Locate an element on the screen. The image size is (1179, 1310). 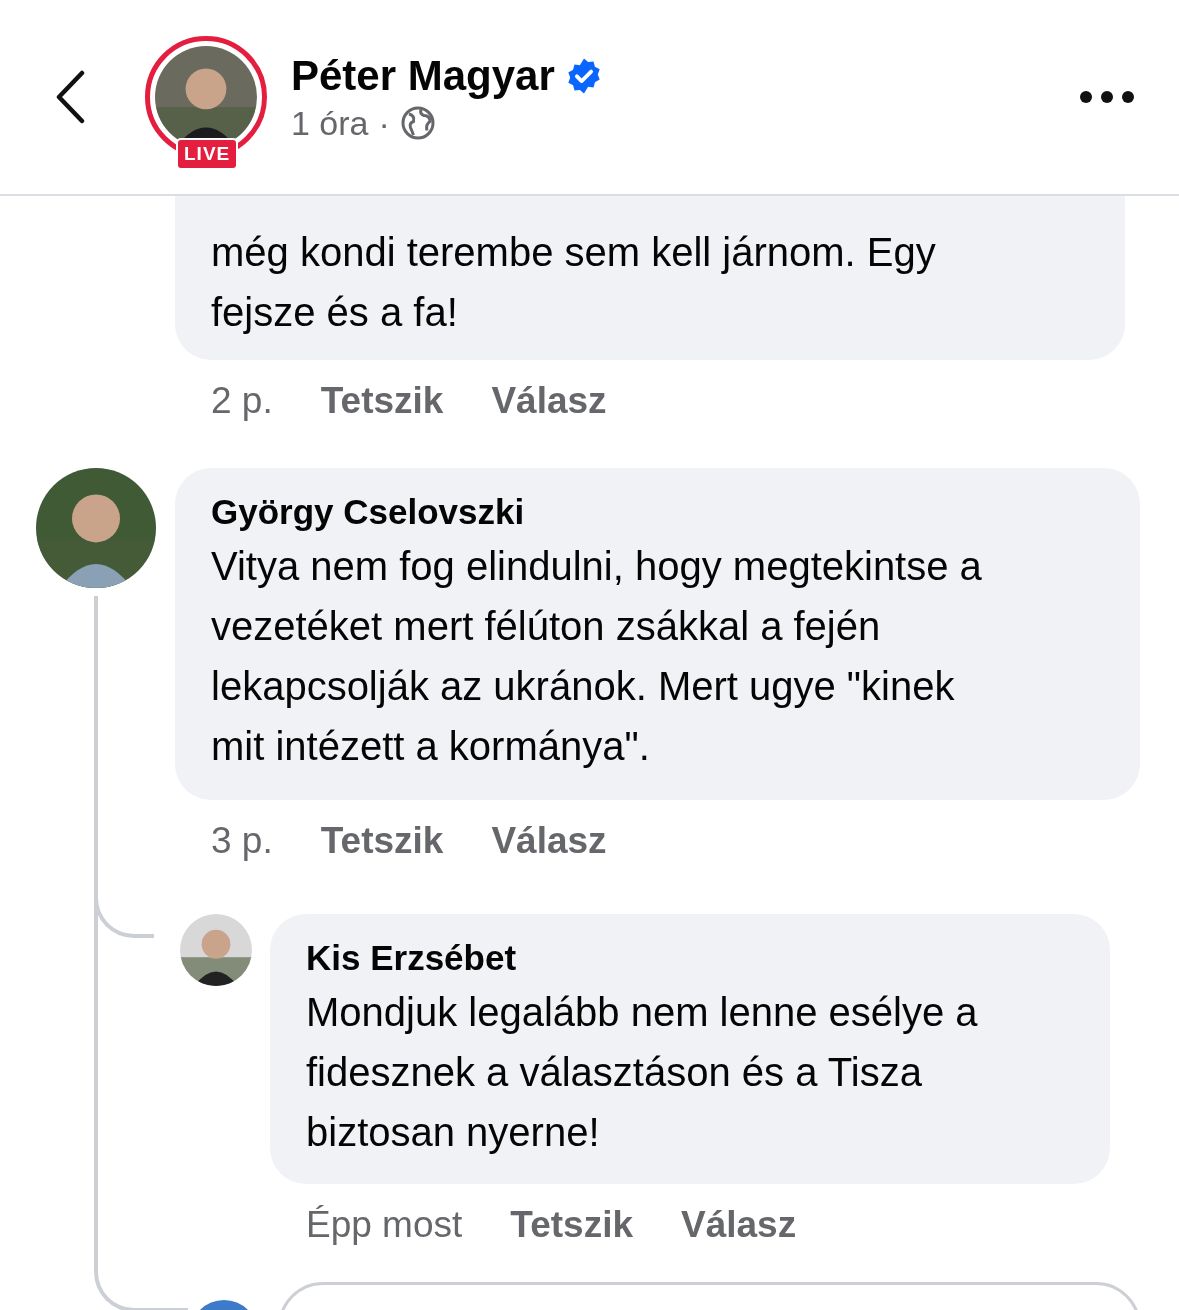
post-time: 1 óra is located at coordinates (330, 123).